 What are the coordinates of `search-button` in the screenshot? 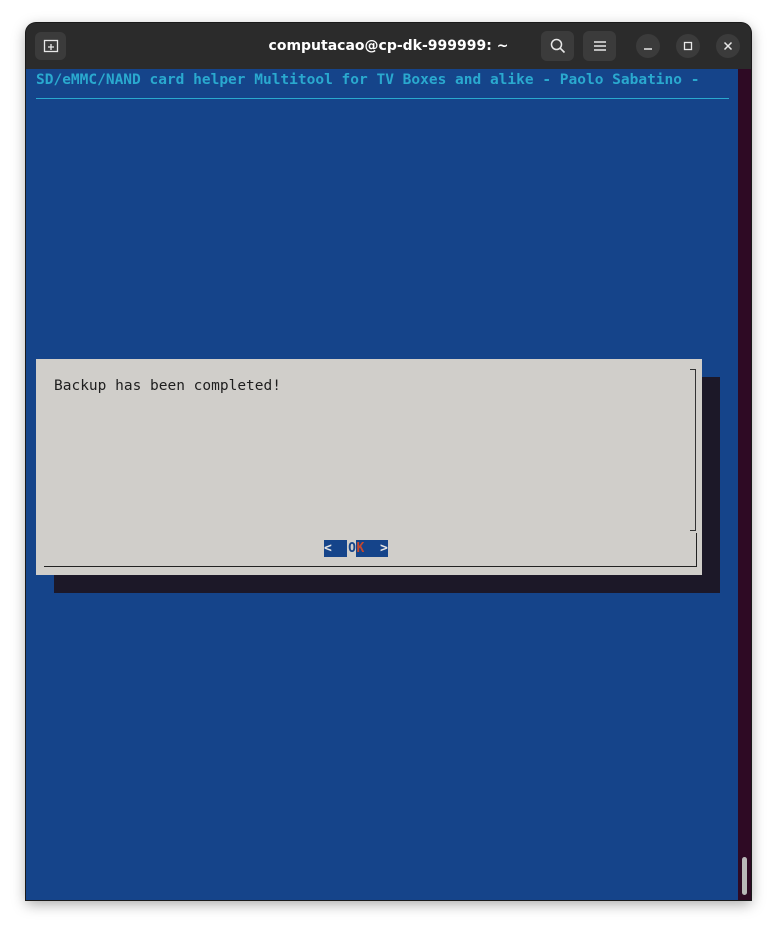 It's located at (557, 46).